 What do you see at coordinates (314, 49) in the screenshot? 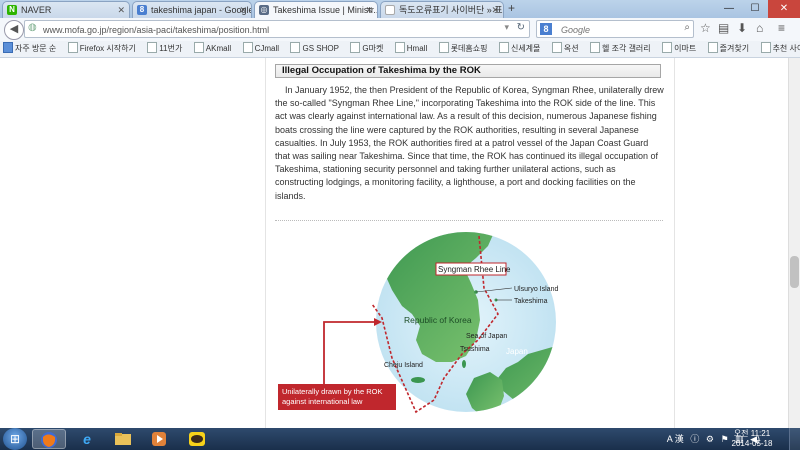
I see `bookmark-item: GS SHOP` at bounding box center [314, 49].